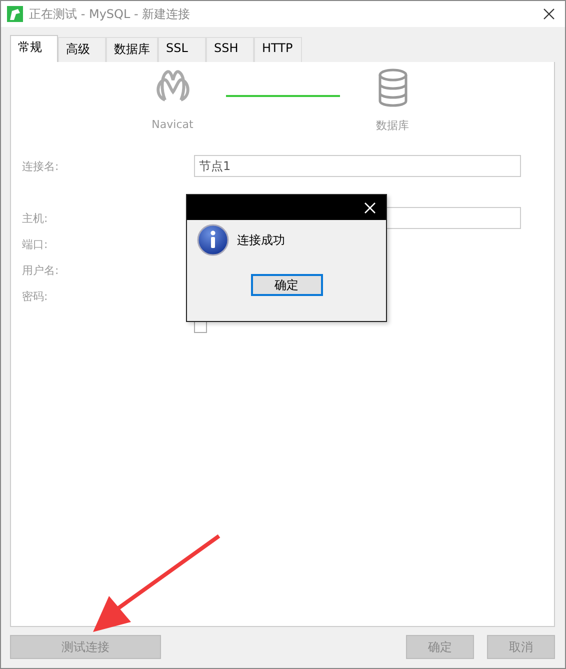  I want to click on ok-button: 确定, so click(286, 285).